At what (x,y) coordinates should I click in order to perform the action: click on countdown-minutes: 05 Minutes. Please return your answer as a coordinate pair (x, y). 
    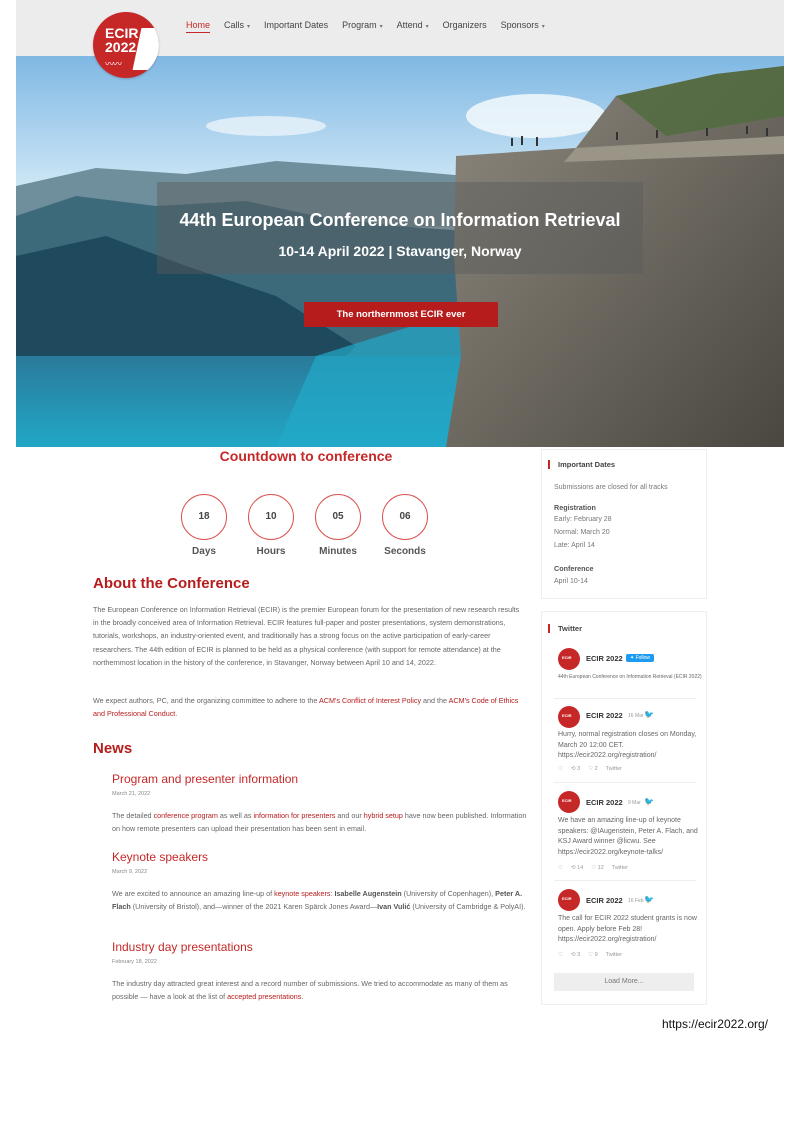
    Looking at the image, I should click on (338, 525).